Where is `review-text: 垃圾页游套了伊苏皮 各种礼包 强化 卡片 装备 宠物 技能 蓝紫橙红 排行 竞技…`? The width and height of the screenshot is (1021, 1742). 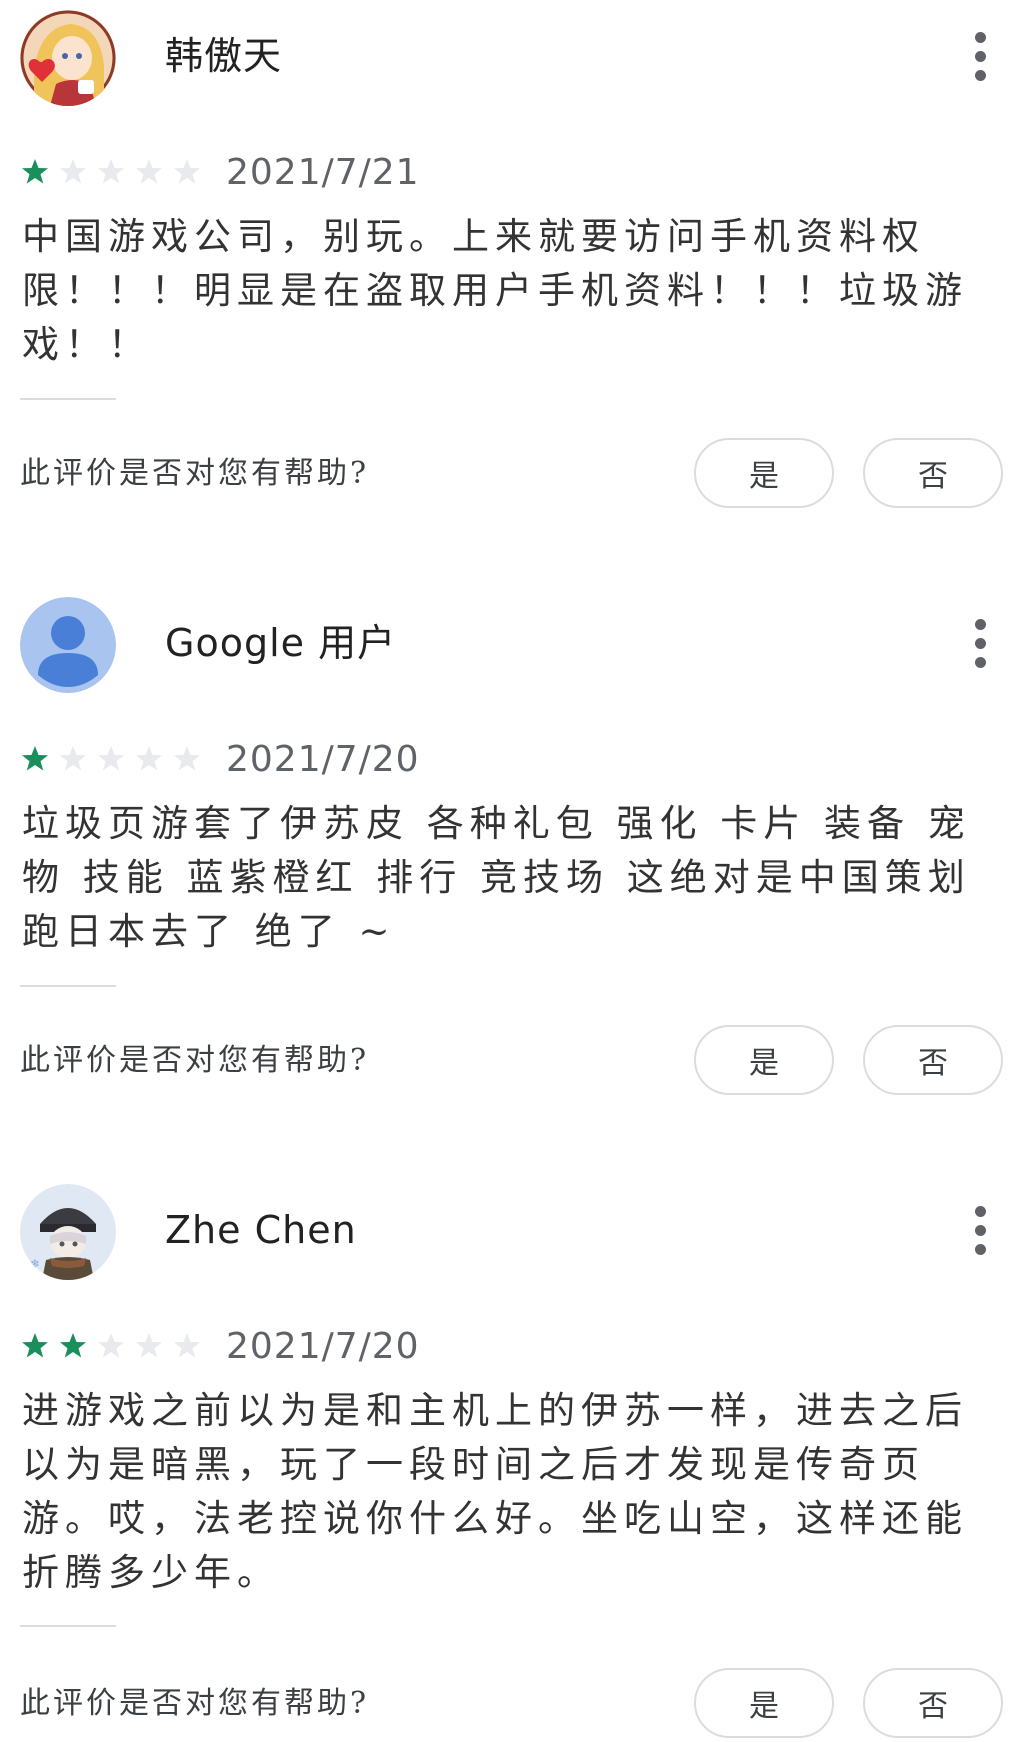 review-text: 垃圾页游套了伊苏皮 各种礼包 强化 卡片 装备 宠物 技能 蓝紫橙红 排行 竞技… is located at coordinates (496, 877).